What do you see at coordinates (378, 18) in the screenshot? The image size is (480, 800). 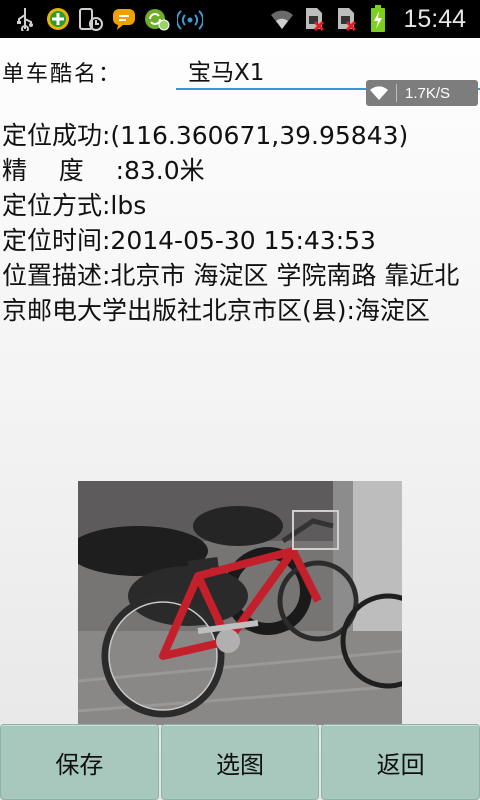 I see `battery-charging-icon` at bounding box center [378, 18].